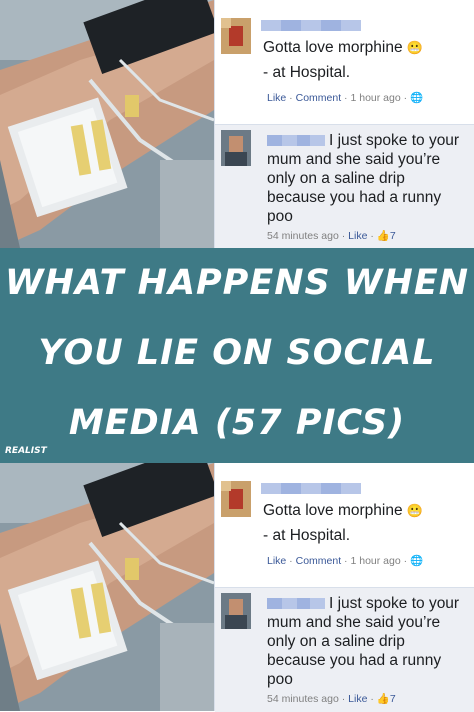 The width and height of the screenshot is (474, 712). I want to click on title-line-3: MEDIA (57 PICS), so click(237, 423).